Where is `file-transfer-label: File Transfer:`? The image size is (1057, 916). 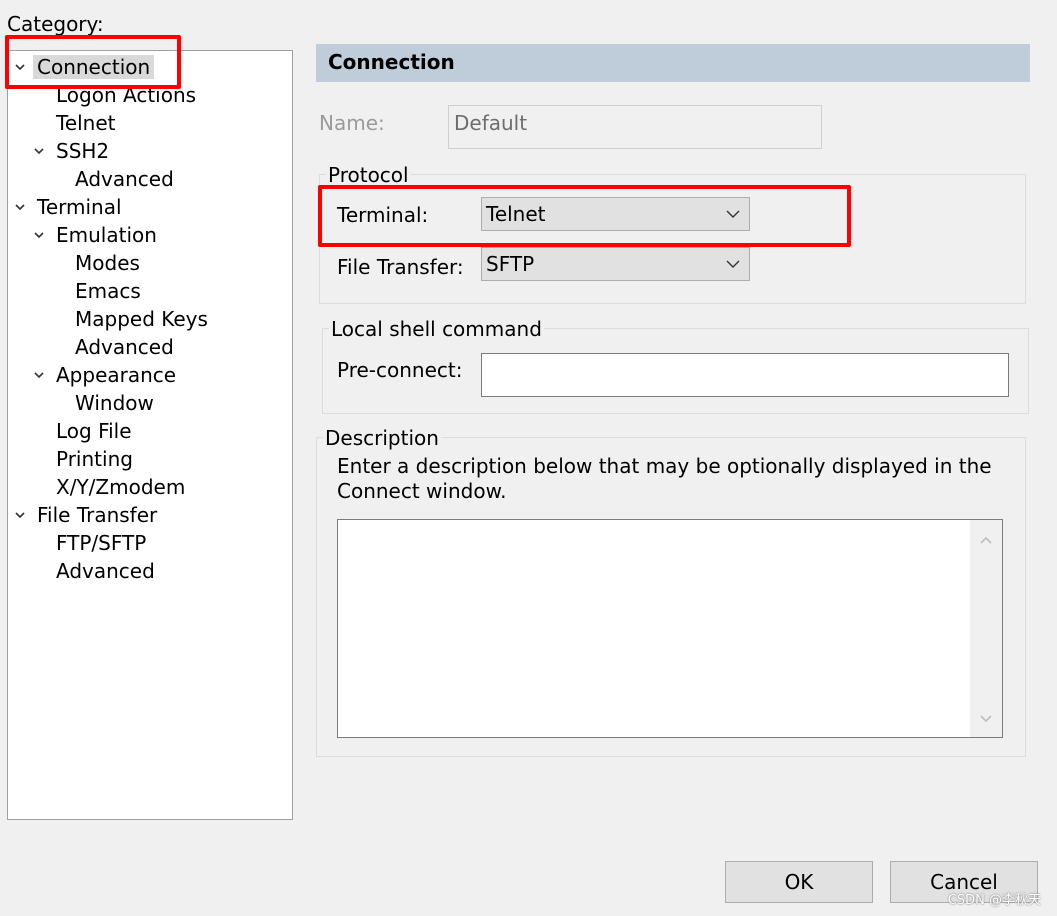 file-transfer-label: File Transfer: is located at coordinates (400, 267).